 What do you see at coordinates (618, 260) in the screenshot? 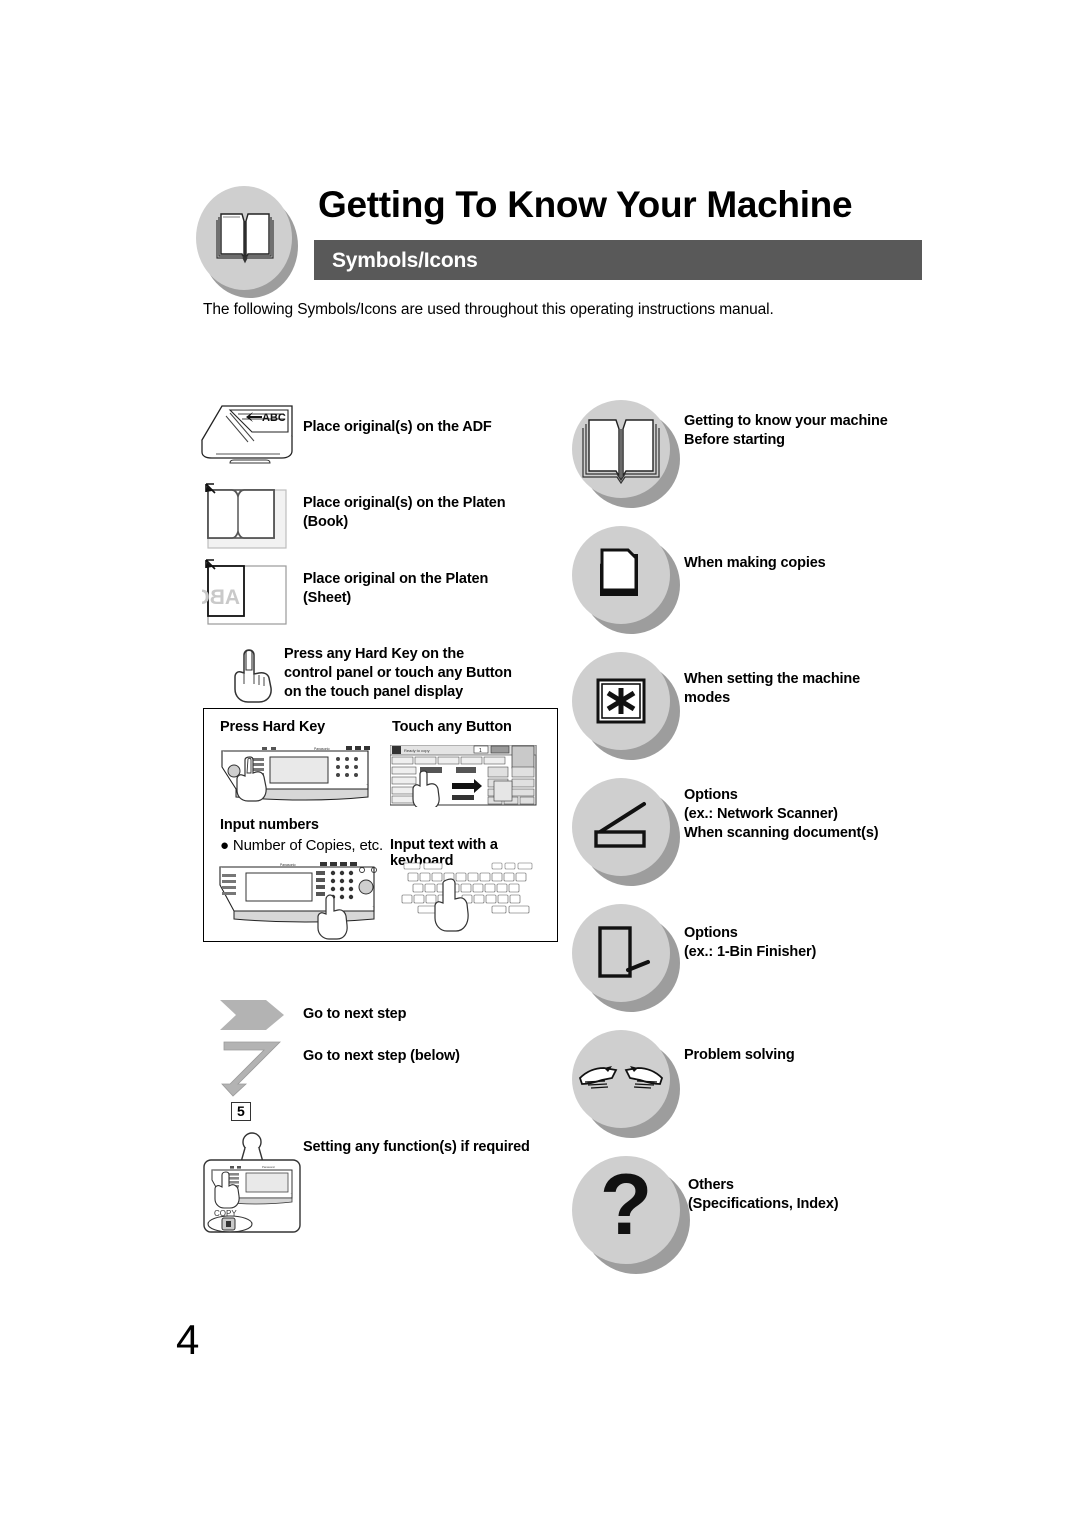
I see `section-bar: Symbols/Icons` at bounding box center [618, 260].